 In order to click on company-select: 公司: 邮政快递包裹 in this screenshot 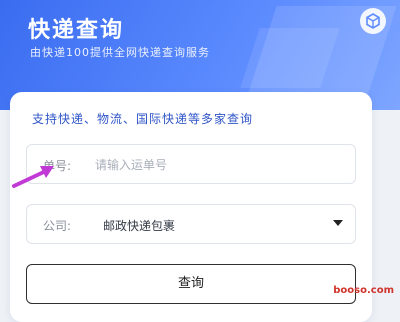, I will do `click(191, 224)`.